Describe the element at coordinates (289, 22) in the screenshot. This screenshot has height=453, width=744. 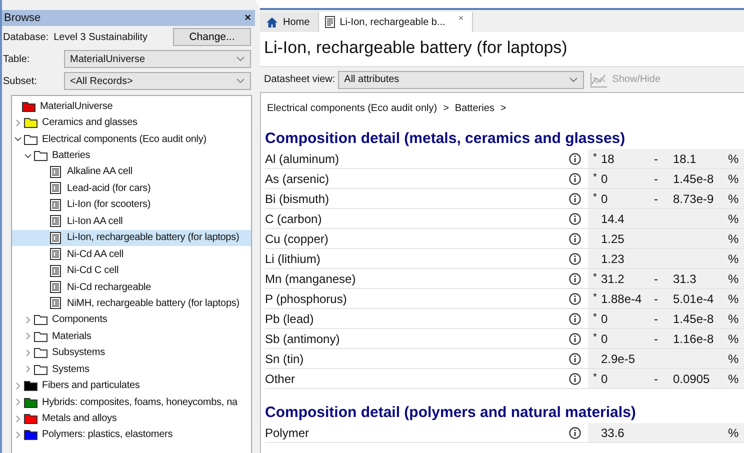
I see `tab: Home` at that location.